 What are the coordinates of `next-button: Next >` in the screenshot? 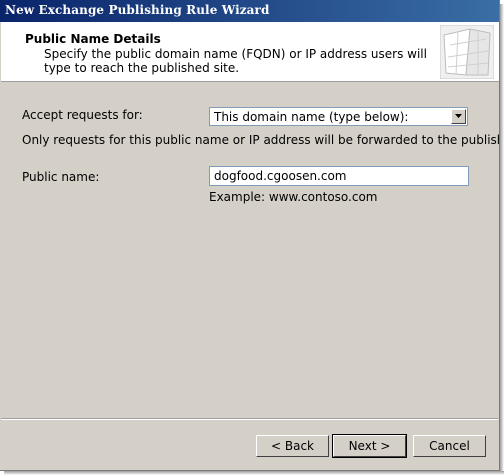 It's located at (369, 446).